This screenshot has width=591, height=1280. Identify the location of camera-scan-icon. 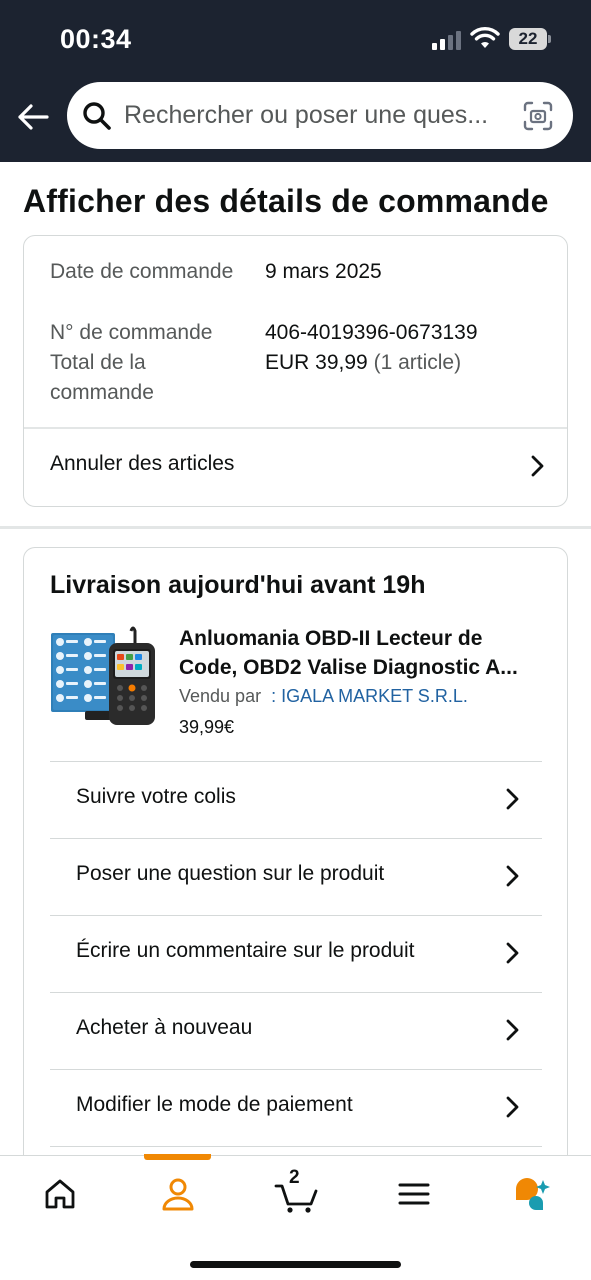
(538, 116).